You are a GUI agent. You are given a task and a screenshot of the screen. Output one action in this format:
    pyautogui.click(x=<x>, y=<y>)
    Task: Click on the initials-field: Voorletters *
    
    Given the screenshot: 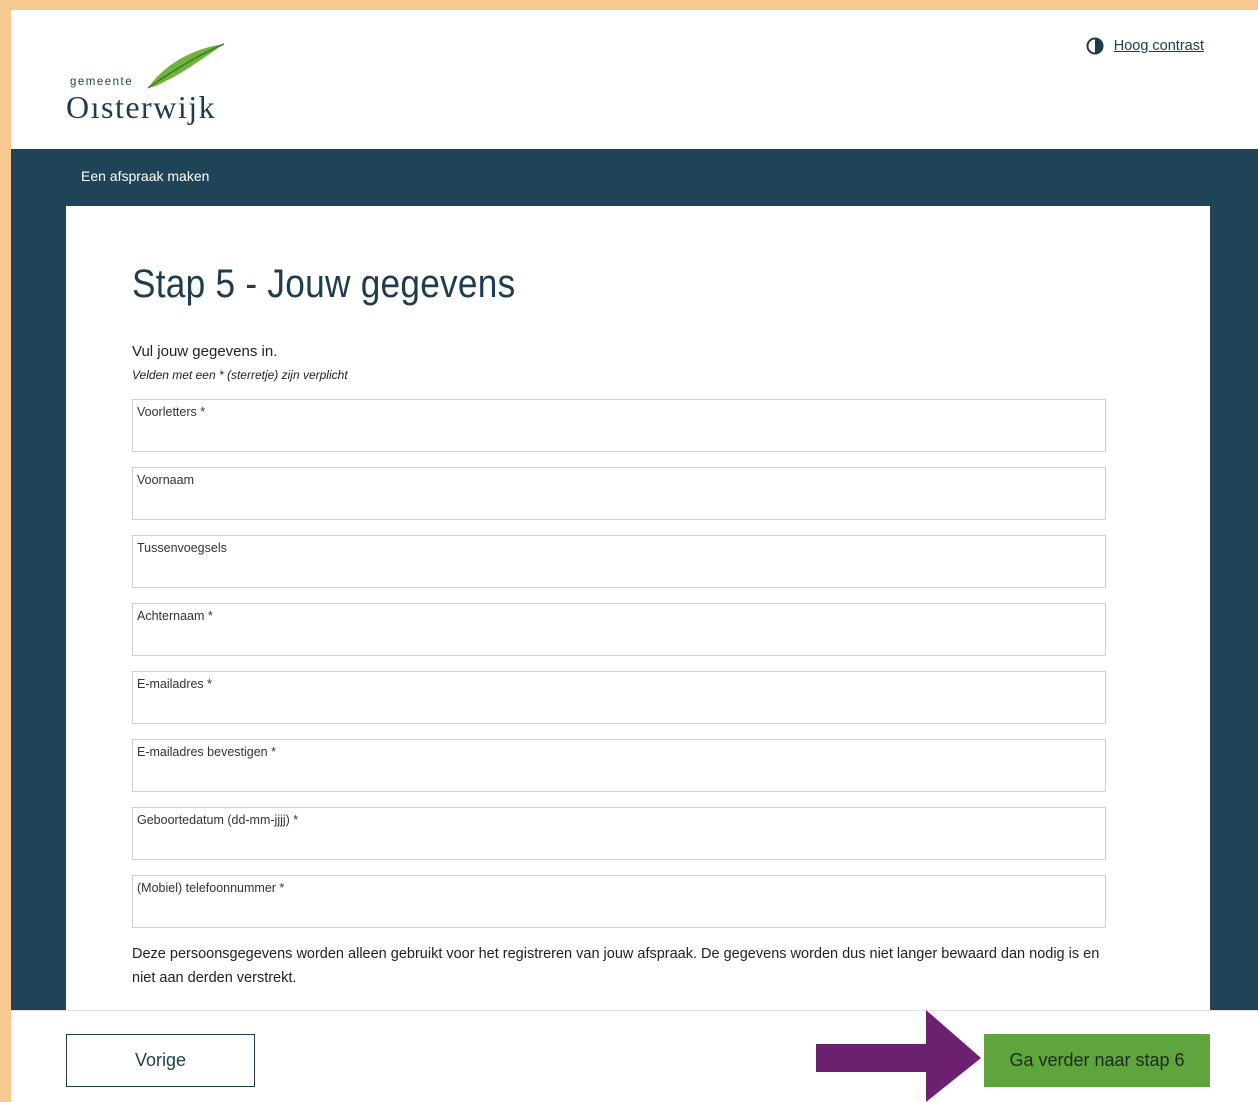 What is the action you would take?
    pyautogui.click(x=619, y=425)
    